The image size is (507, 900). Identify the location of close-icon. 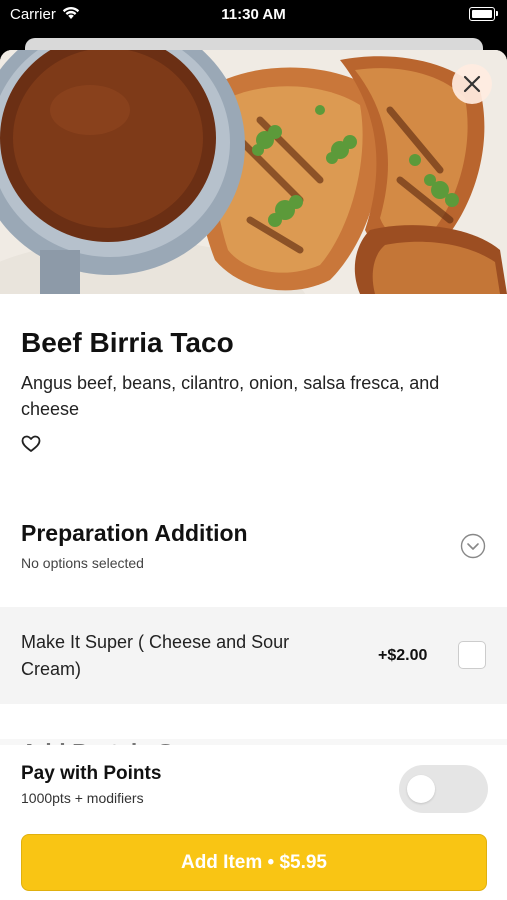
(472, 84).